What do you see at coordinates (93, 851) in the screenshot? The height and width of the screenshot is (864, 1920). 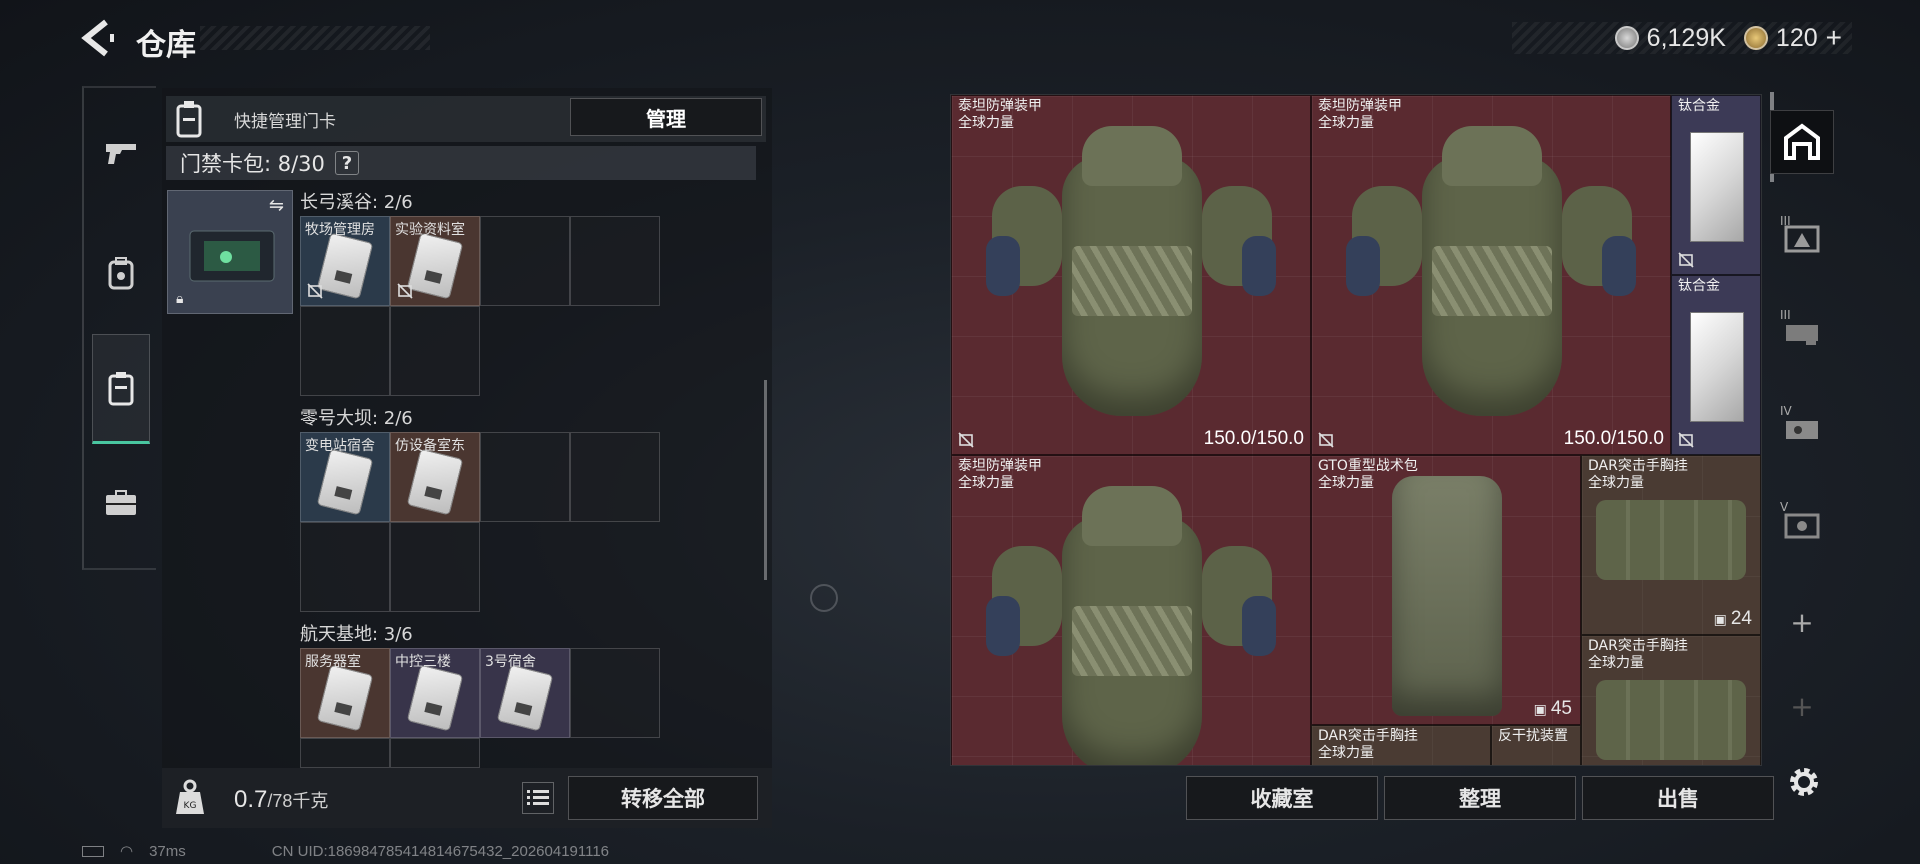 I see `battery-icon` at bounding box center [93, 851].